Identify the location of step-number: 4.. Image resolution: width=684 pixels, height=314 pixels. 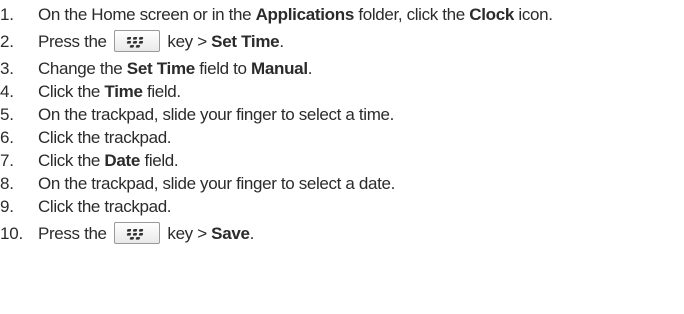
(7, 91).